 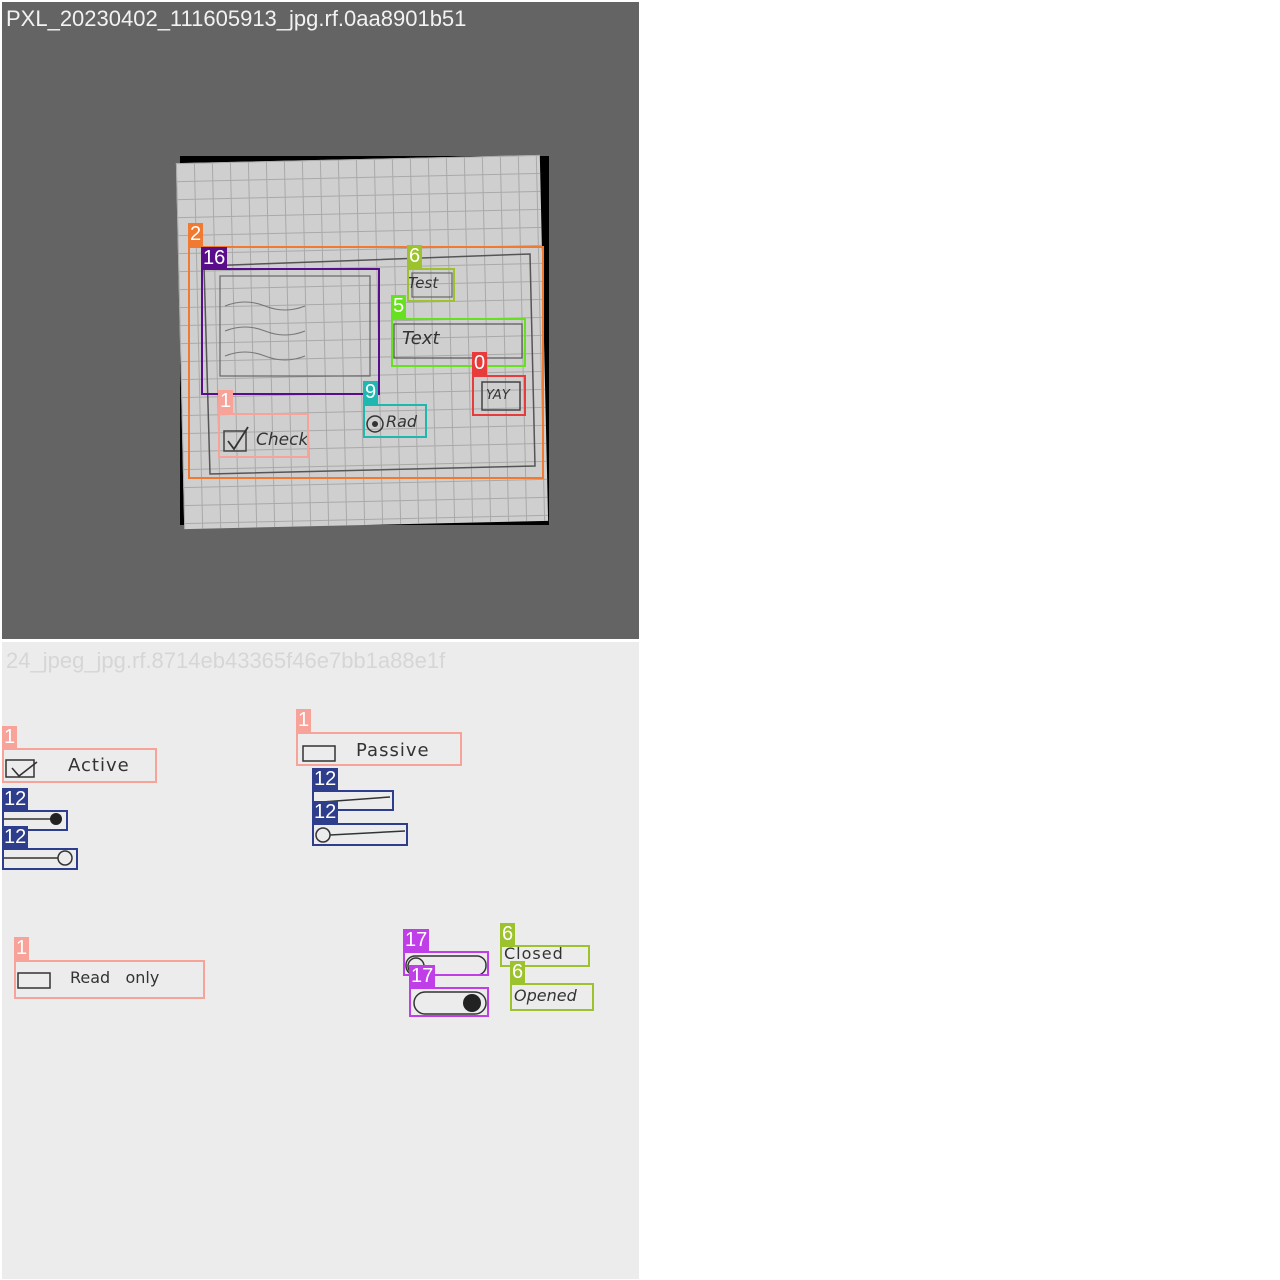 What do you see at coordinates (236, 18) in the screenshot?
I see `image-filename: PXL_20230402_111605913_jpg.rf.0aa8901b51` at bounding box center [236, 18].